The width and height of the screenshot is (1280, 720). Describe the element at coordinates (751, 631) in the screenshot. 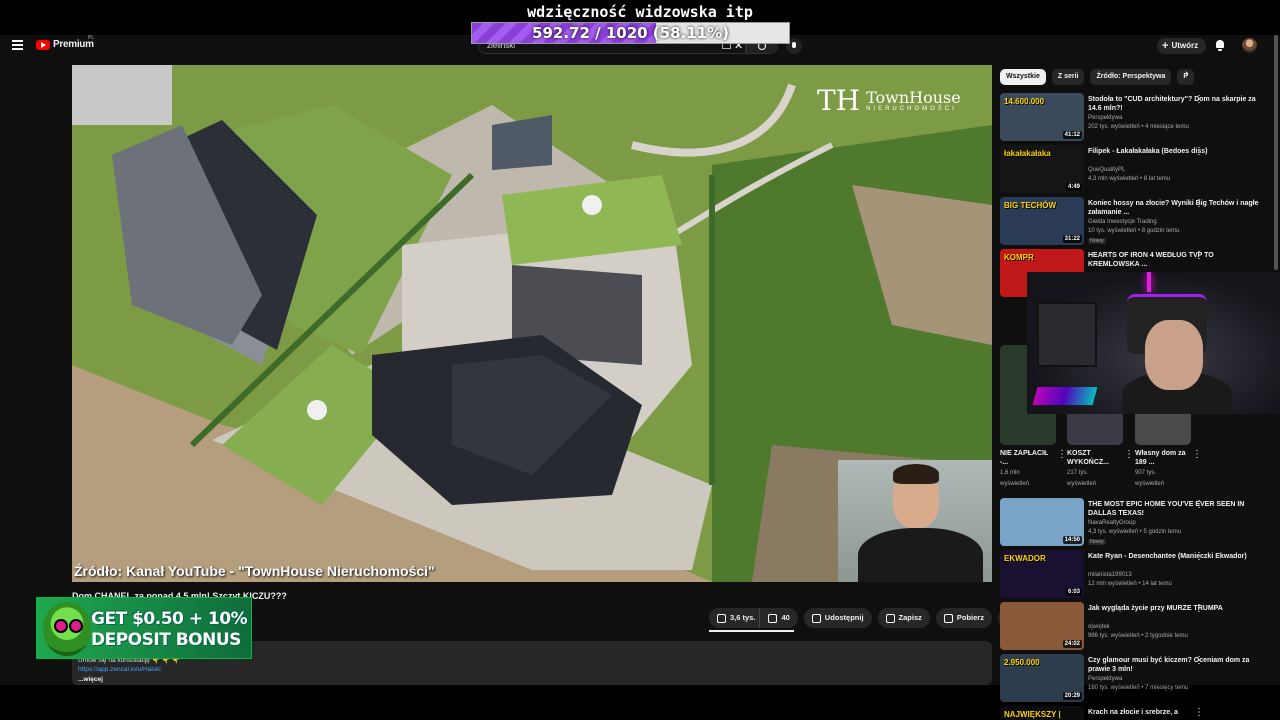

I see `like-ratio-line` at that location.